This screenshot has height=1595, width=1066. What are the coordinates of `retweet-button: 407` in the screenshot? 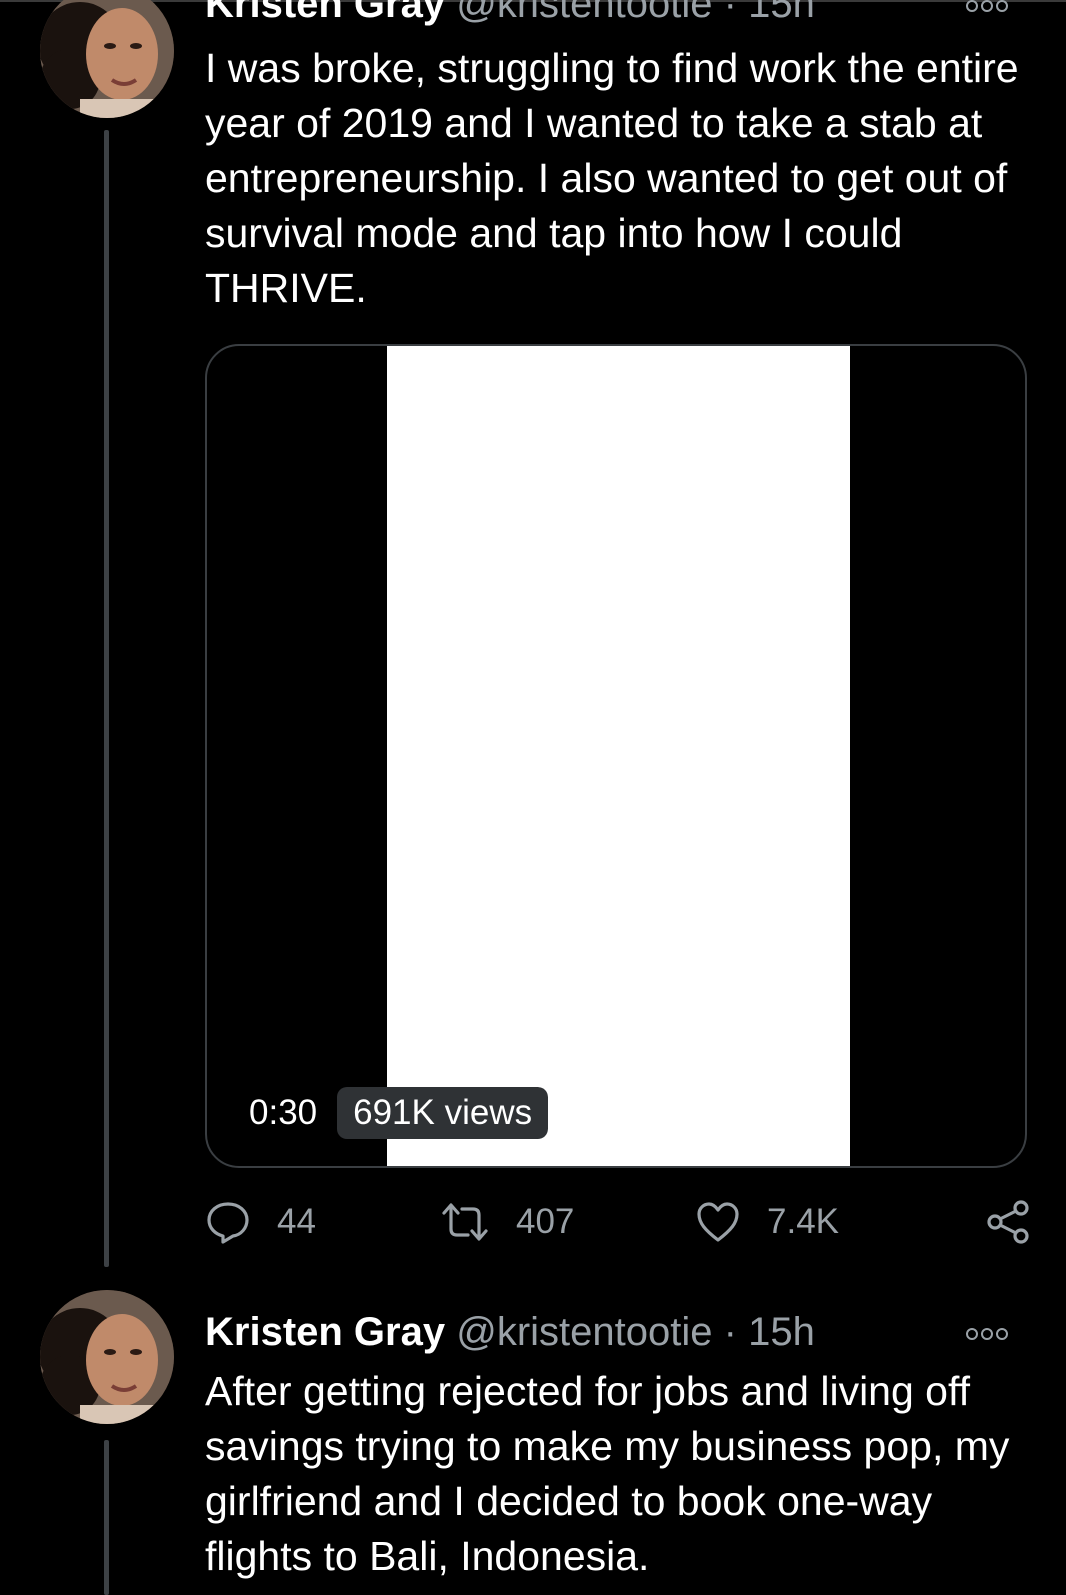 It's located at (507, 1222).